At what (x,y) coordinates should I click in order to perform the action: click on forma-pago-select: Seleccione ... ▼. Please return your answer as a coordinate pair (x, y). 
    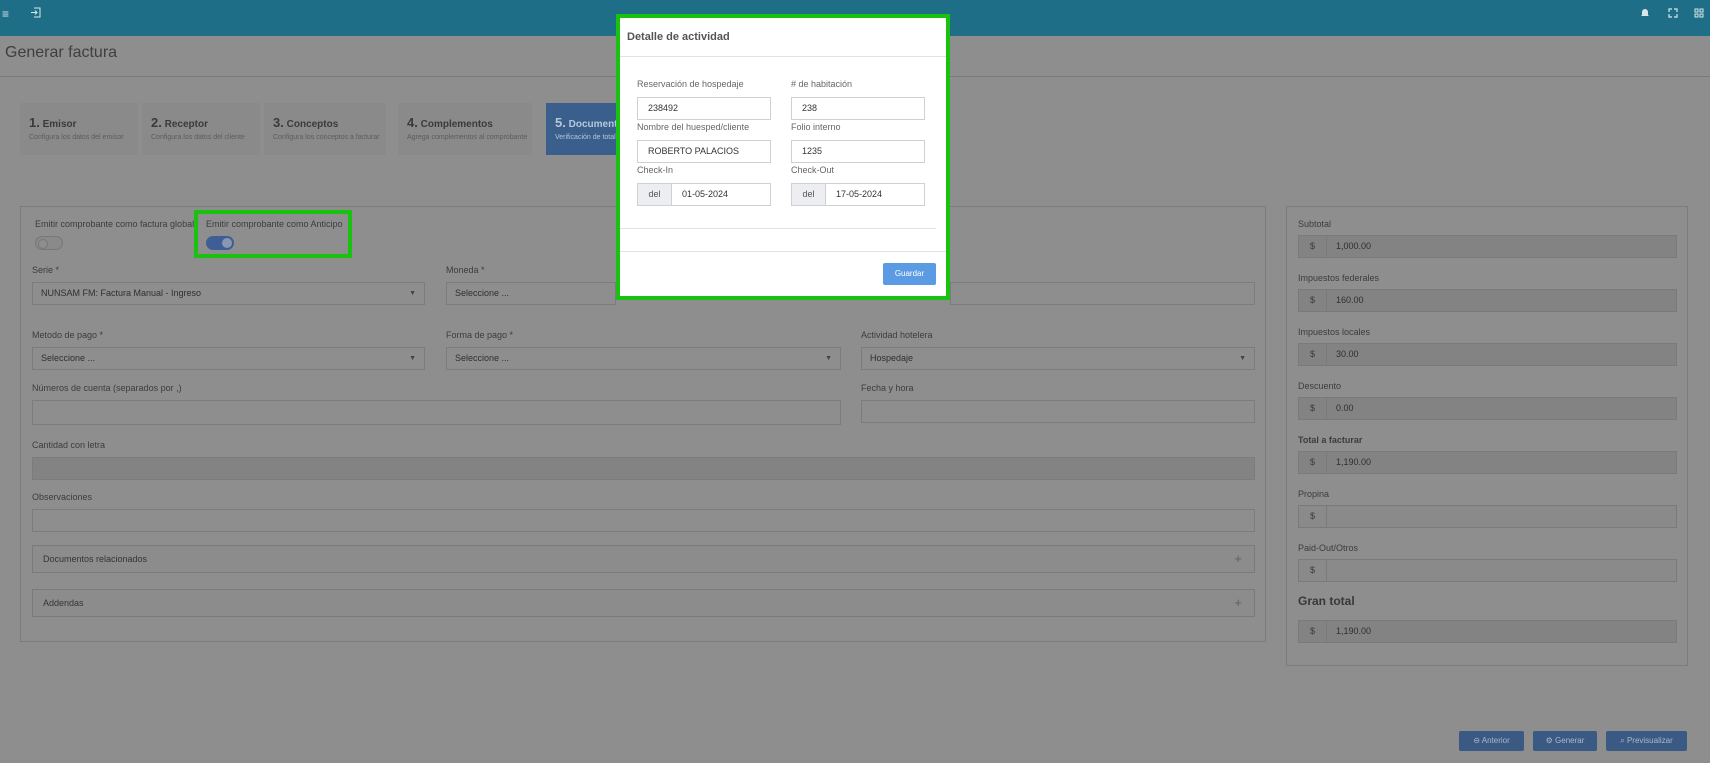
    Looking at the image, I should click on (643, 358).